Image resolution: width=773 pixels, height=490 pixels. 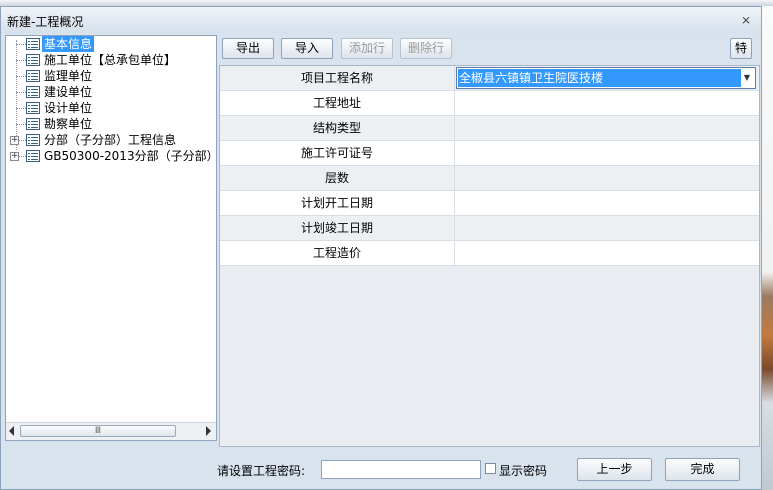 What do you see at coordinates (68, 44) in the screenshot?
I see `tree-item-label: 基本信息` at bounding box center [68, 44].